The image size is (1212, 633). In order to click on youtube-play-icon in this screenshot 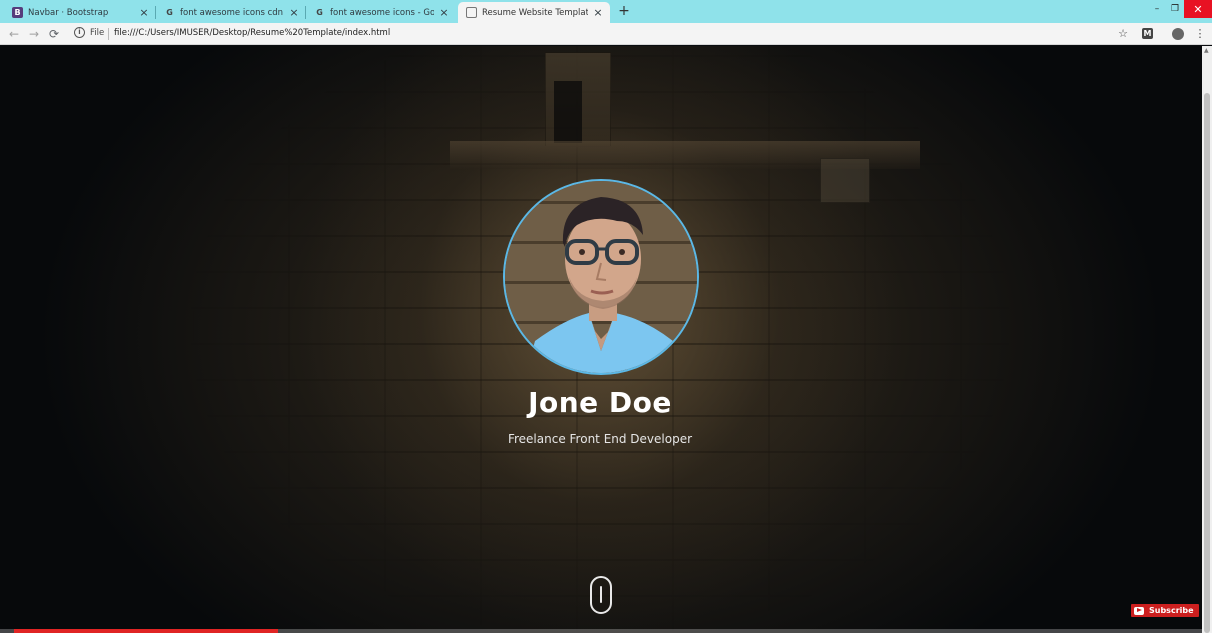, I will do `click(1139, 610)`.